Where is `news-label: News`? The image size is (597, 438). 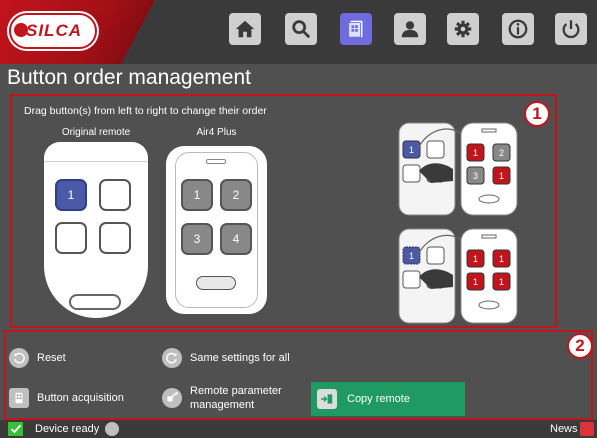 news-label: News is located at coordinates (564, 429).